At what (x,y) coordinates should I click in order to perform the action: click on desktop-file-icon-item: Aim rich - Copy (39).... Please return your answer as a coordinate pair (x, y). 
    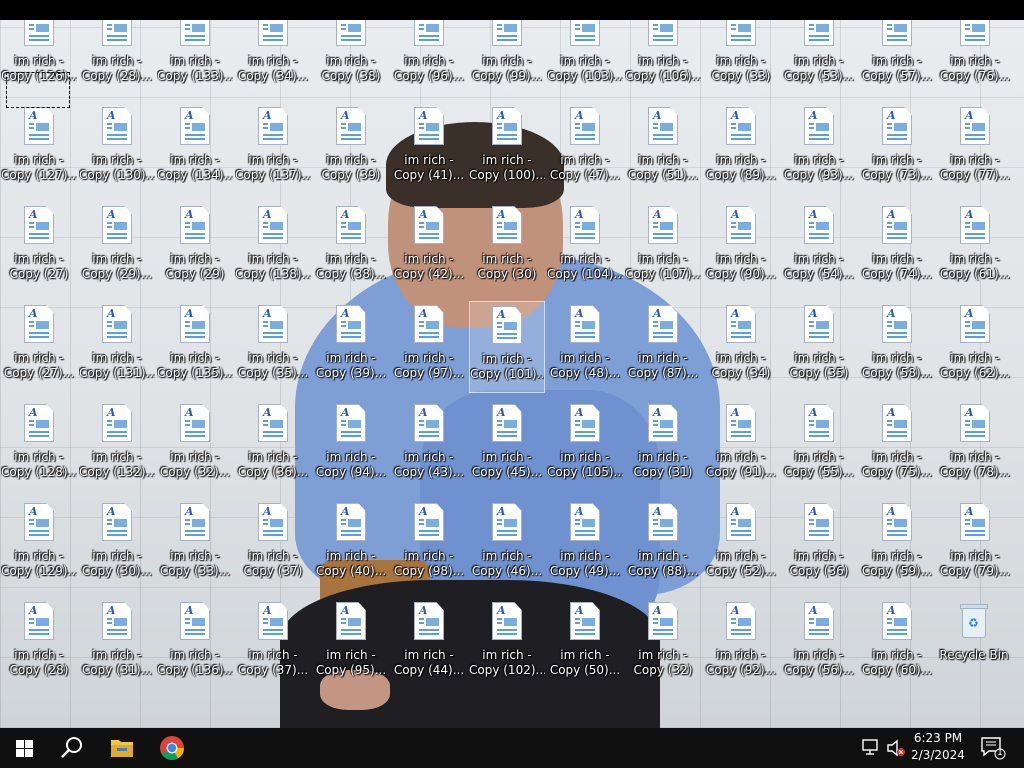
    Looking at the image, I should click on (351, 347).